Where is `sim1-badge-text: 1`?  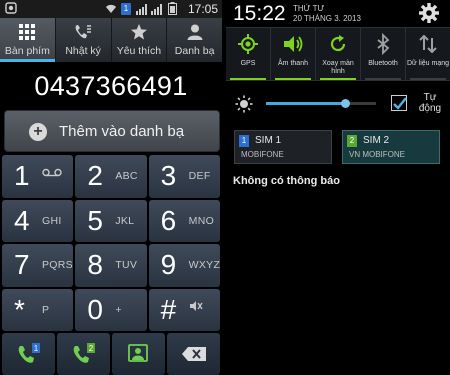
sim1-badge-text: 1 is located at coordinates (35, 348).